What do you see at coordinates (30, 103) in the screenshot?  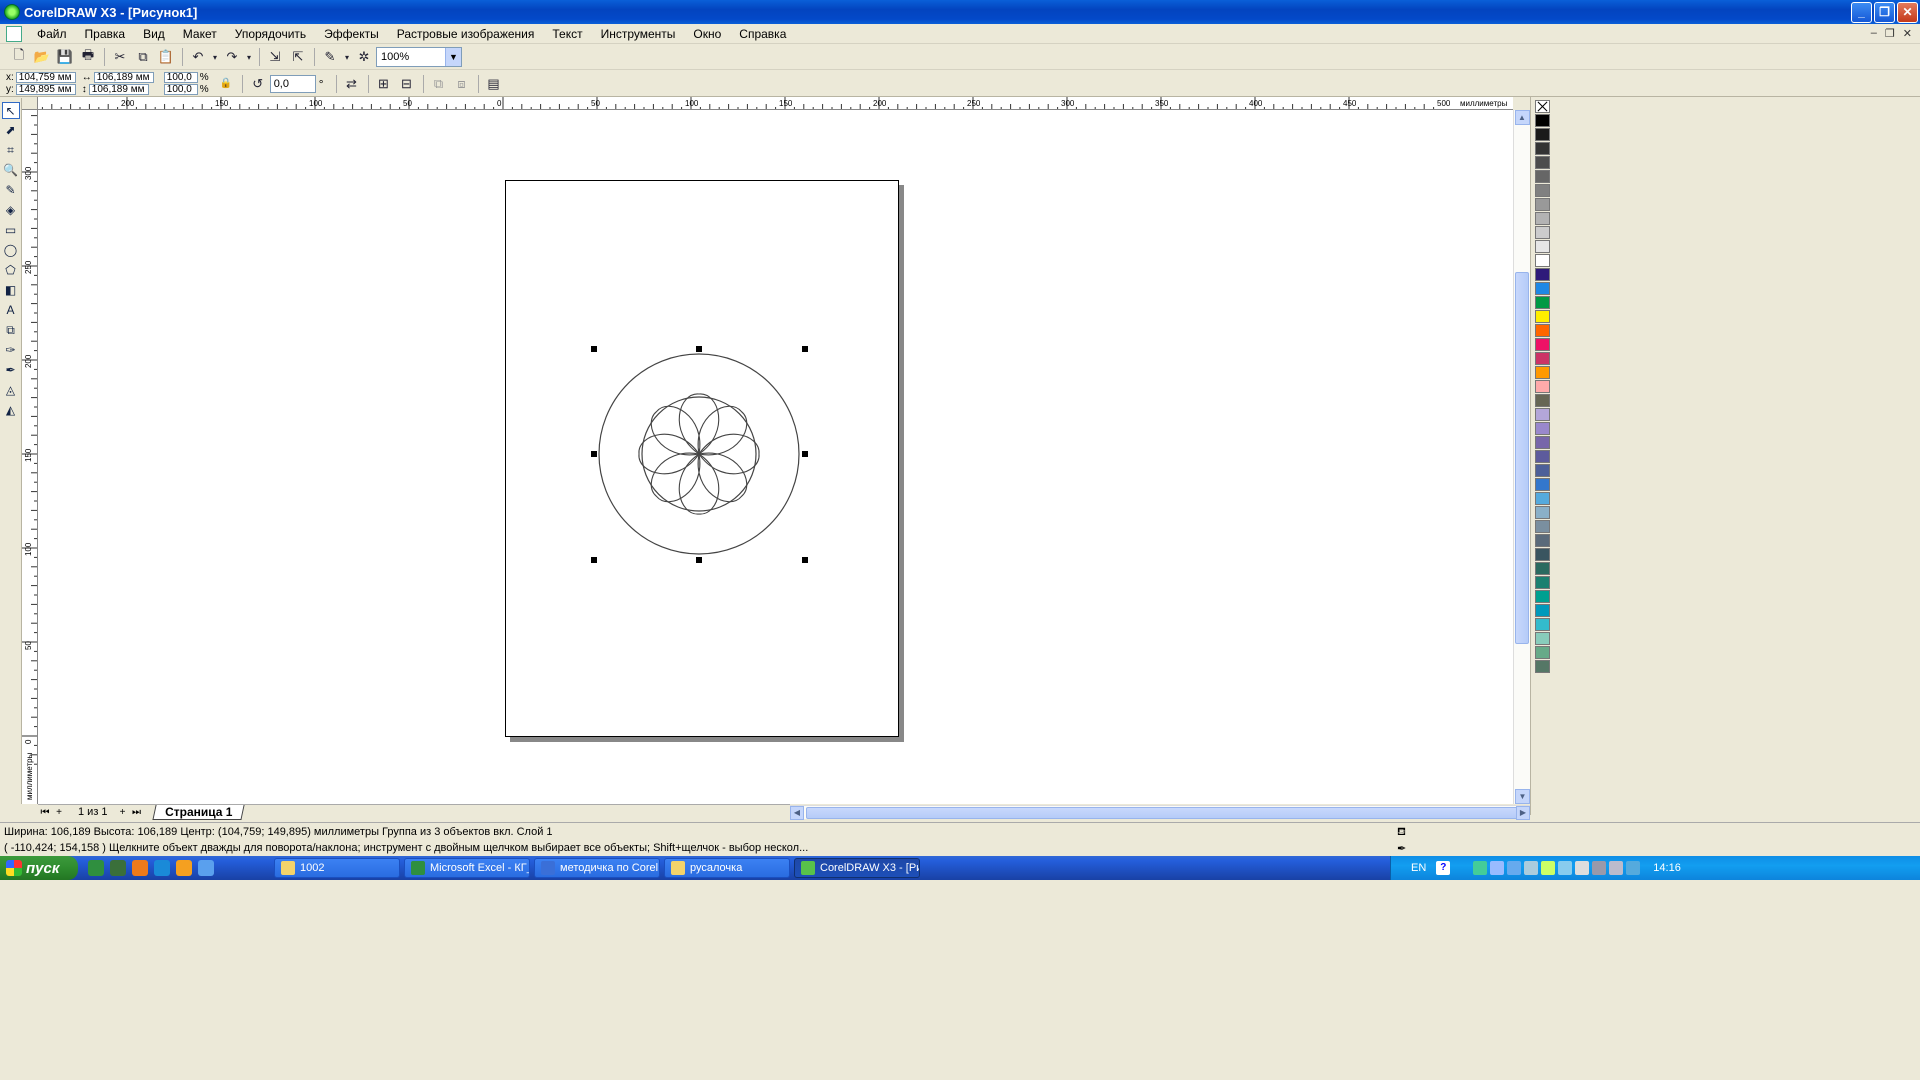 I see `ruler-origin` at bounding box center [30, 103].